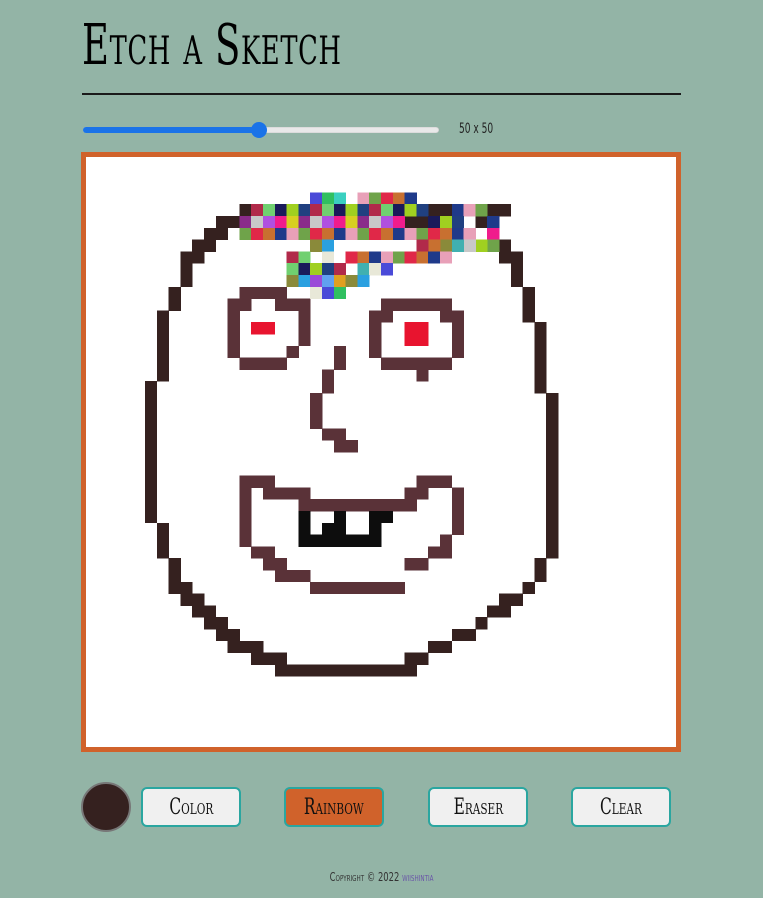 This screenshot has width=763, height=898. What do you see at coordinates (191, 807) in the screenshot?
I see `color-button: Color` at bounding box center [191, 807].